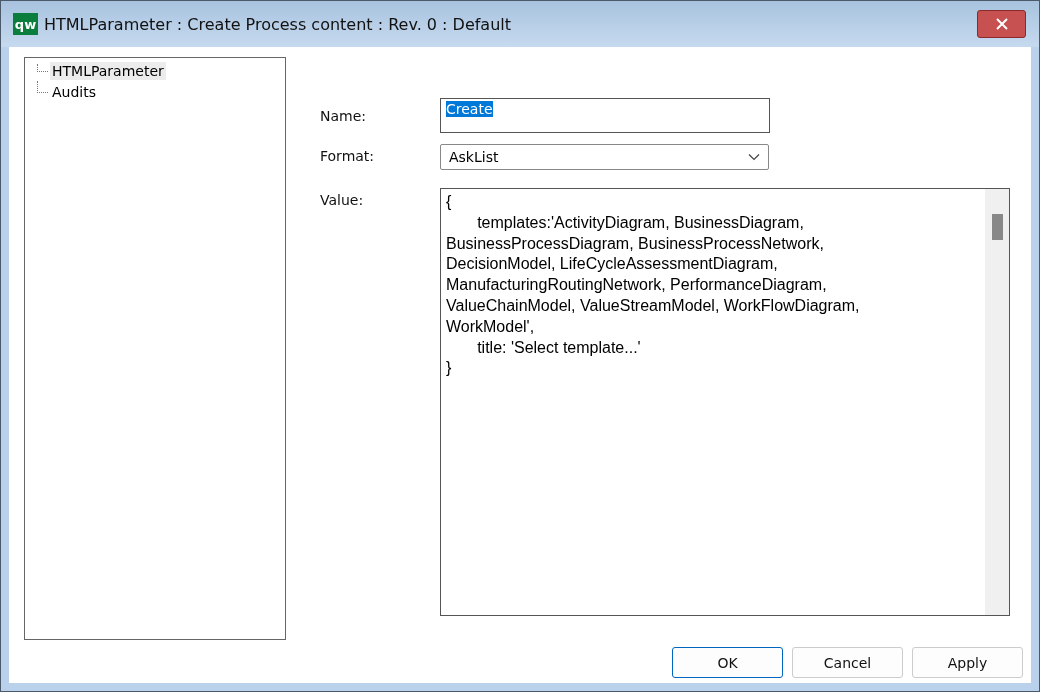  I want to click on app-logo: qw, so click(25, 24).